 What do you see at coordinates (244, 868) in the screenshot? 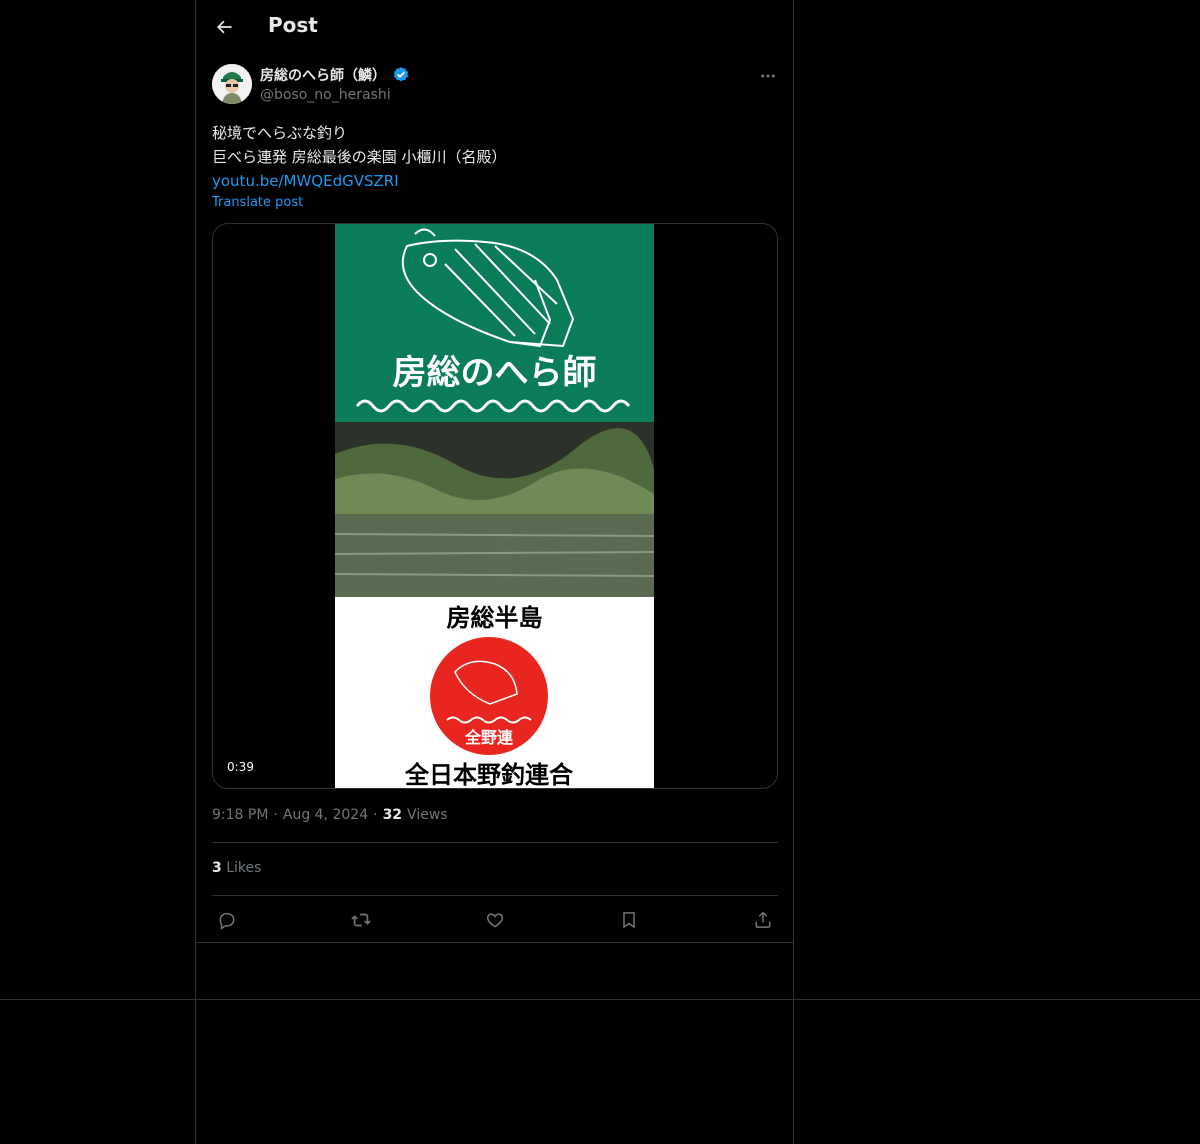
I see `likes-label: Likes` at bounding box center [244, 868].